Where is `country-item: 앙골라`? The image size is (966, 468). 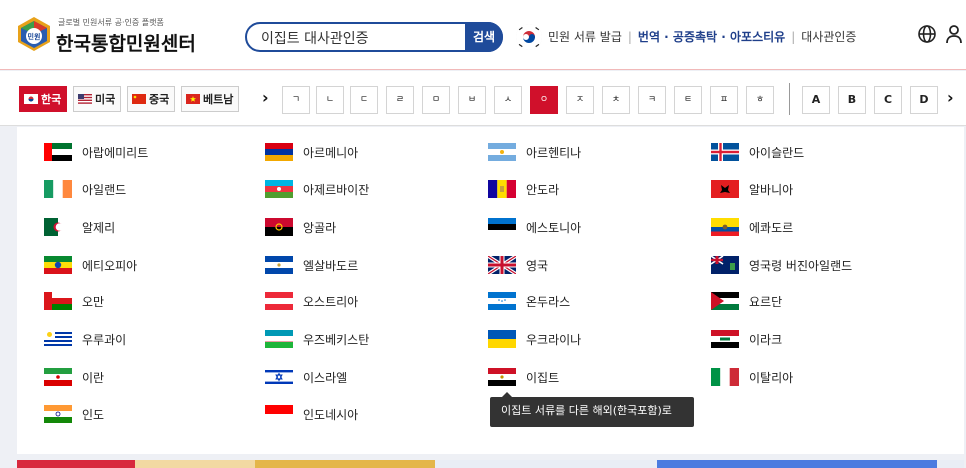 country-item: 앙골라 is located at coordinates (300, 227).